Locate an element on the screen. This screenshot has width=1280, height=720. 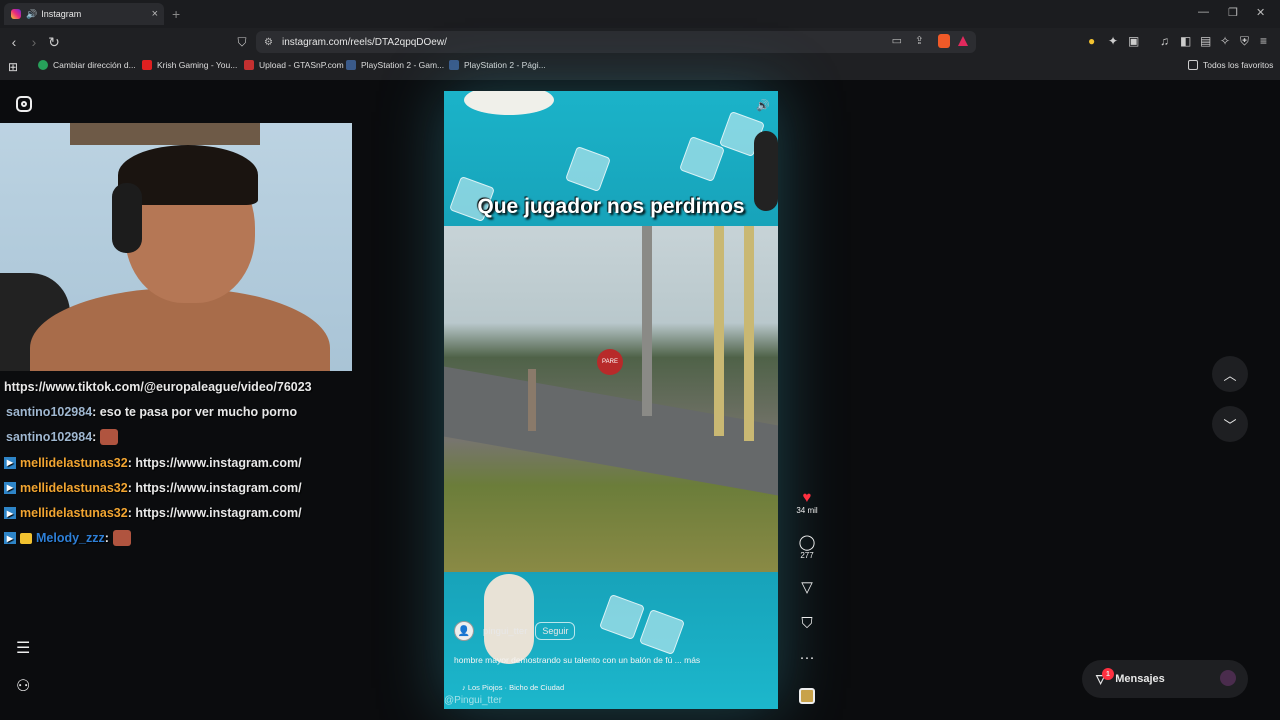
previous-reel-button: ︿ is located at coordinates (1230, 374).